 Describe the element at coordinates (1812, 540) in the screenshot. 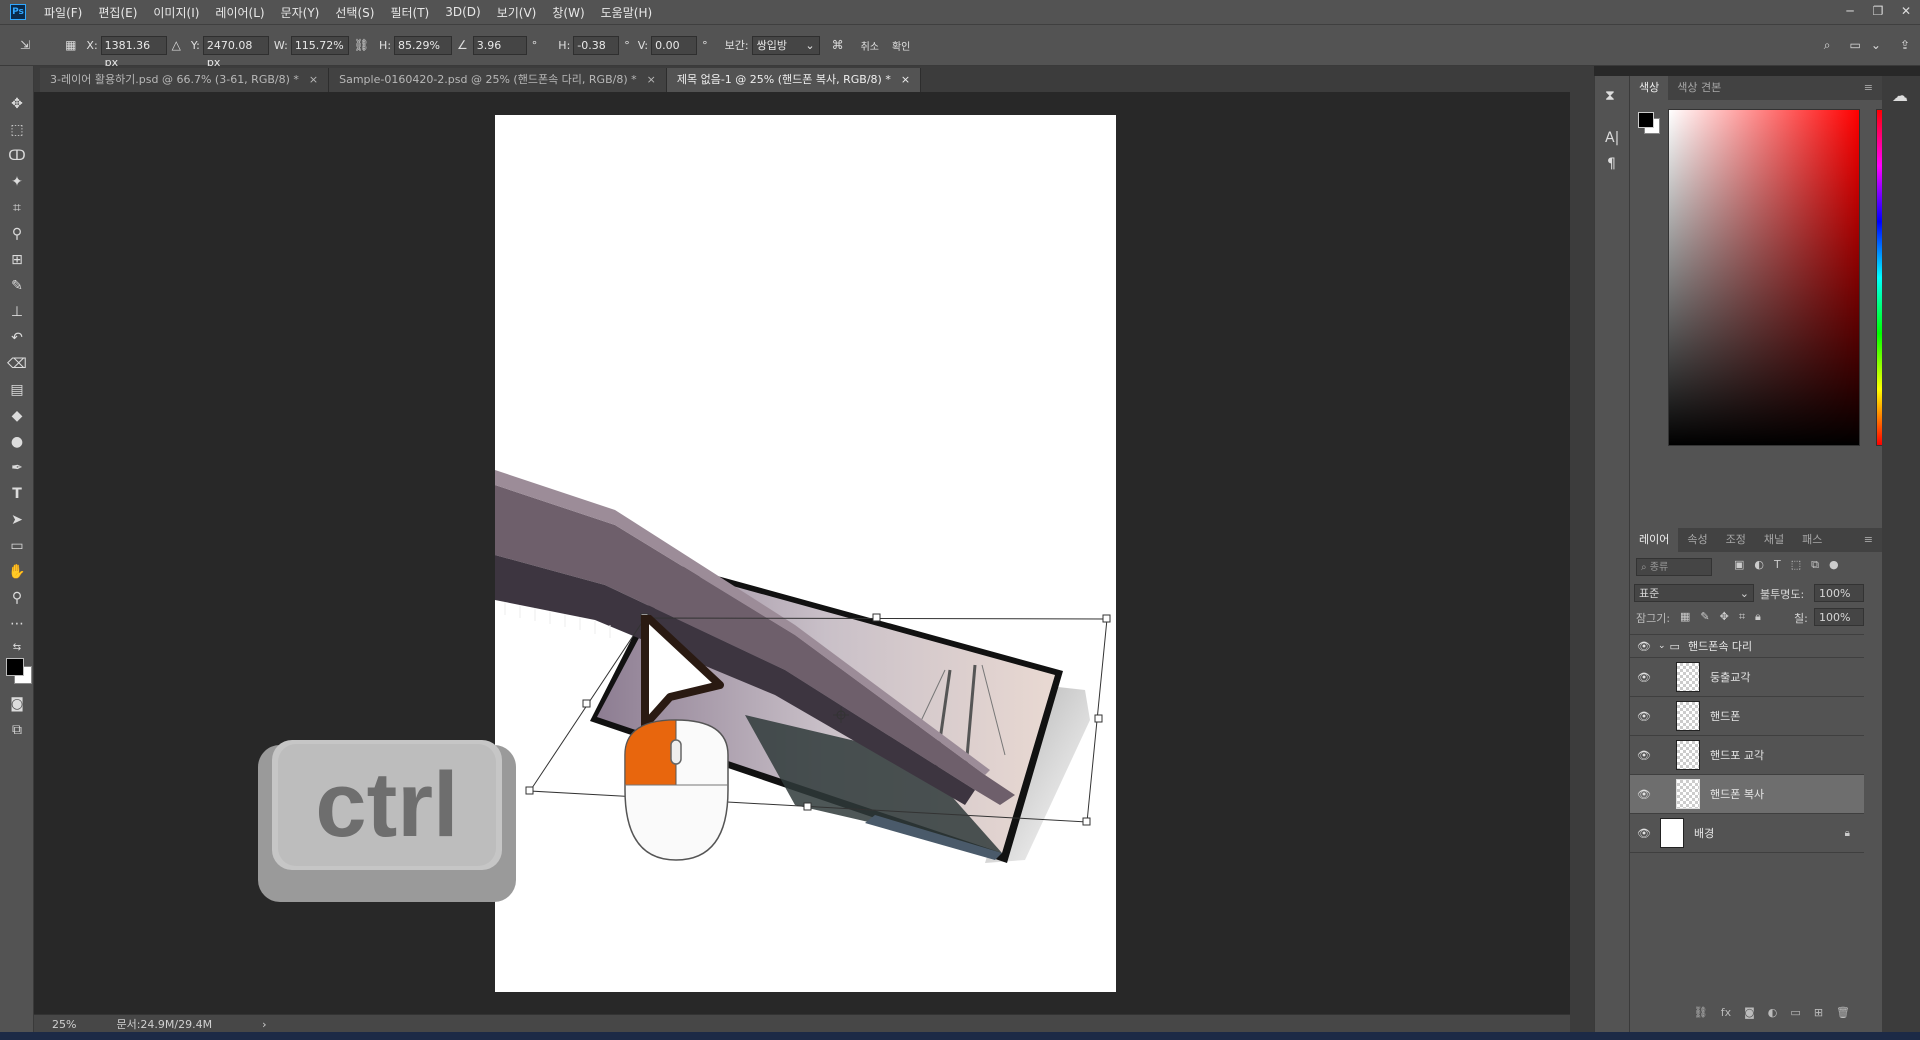

I see `tab-paths: 패스` at that location.